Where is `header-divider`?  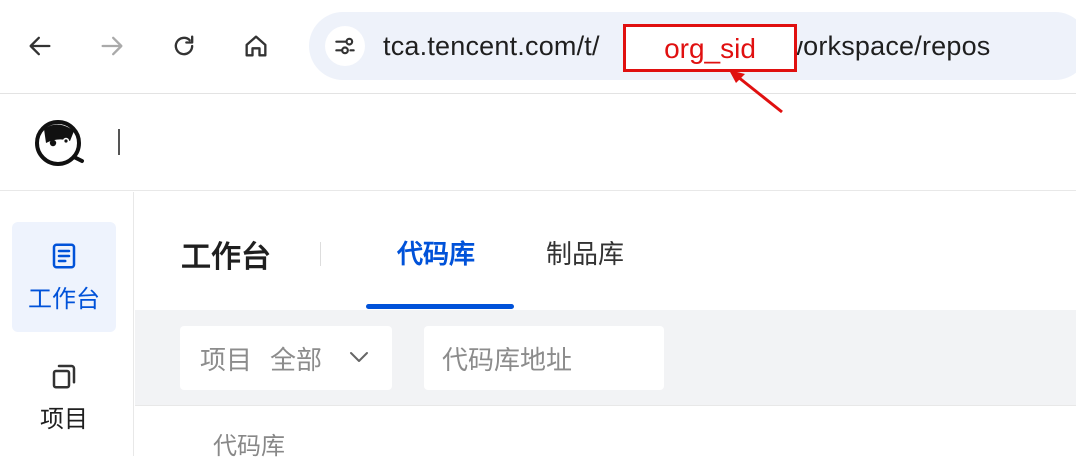
header-divider is located at coordinates (119, 142).